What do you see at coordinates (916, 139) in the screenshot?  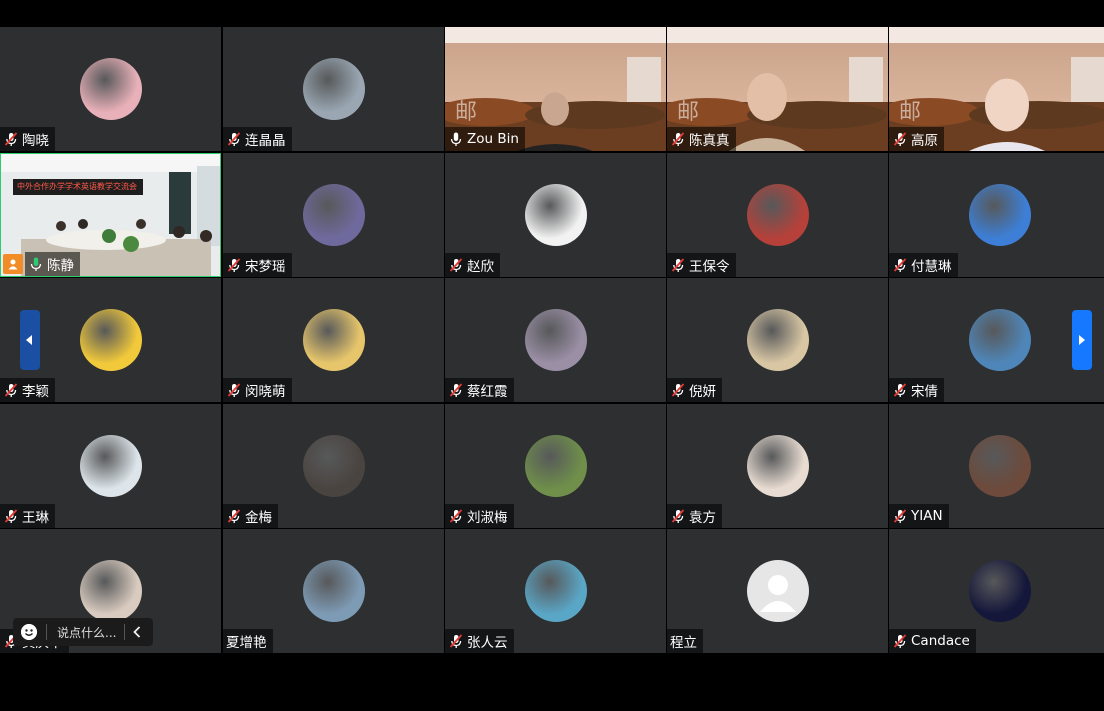 I see `participant-nametag: 高原` at bounding box center [916, 139].